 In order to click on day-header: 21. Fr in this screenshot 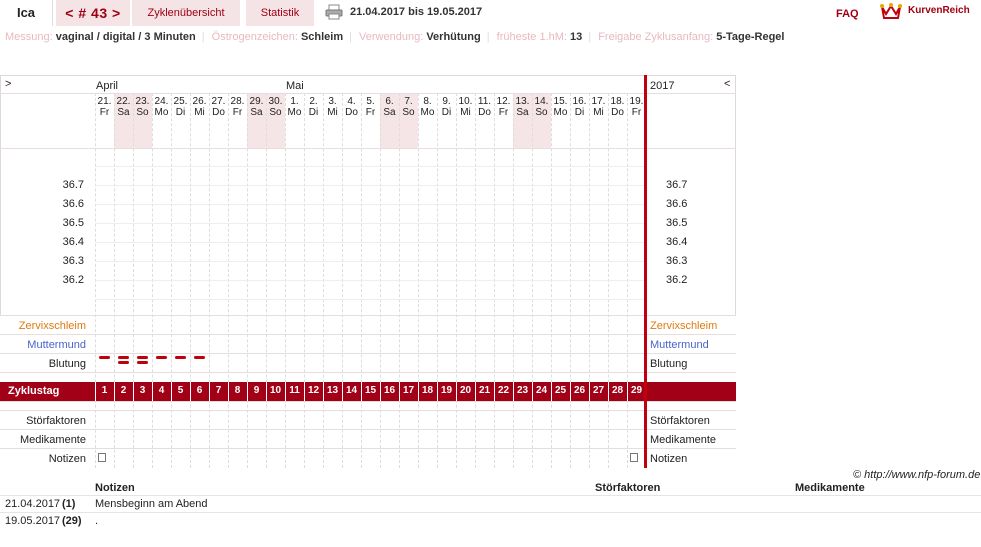, I will do `click(104, 107)`.